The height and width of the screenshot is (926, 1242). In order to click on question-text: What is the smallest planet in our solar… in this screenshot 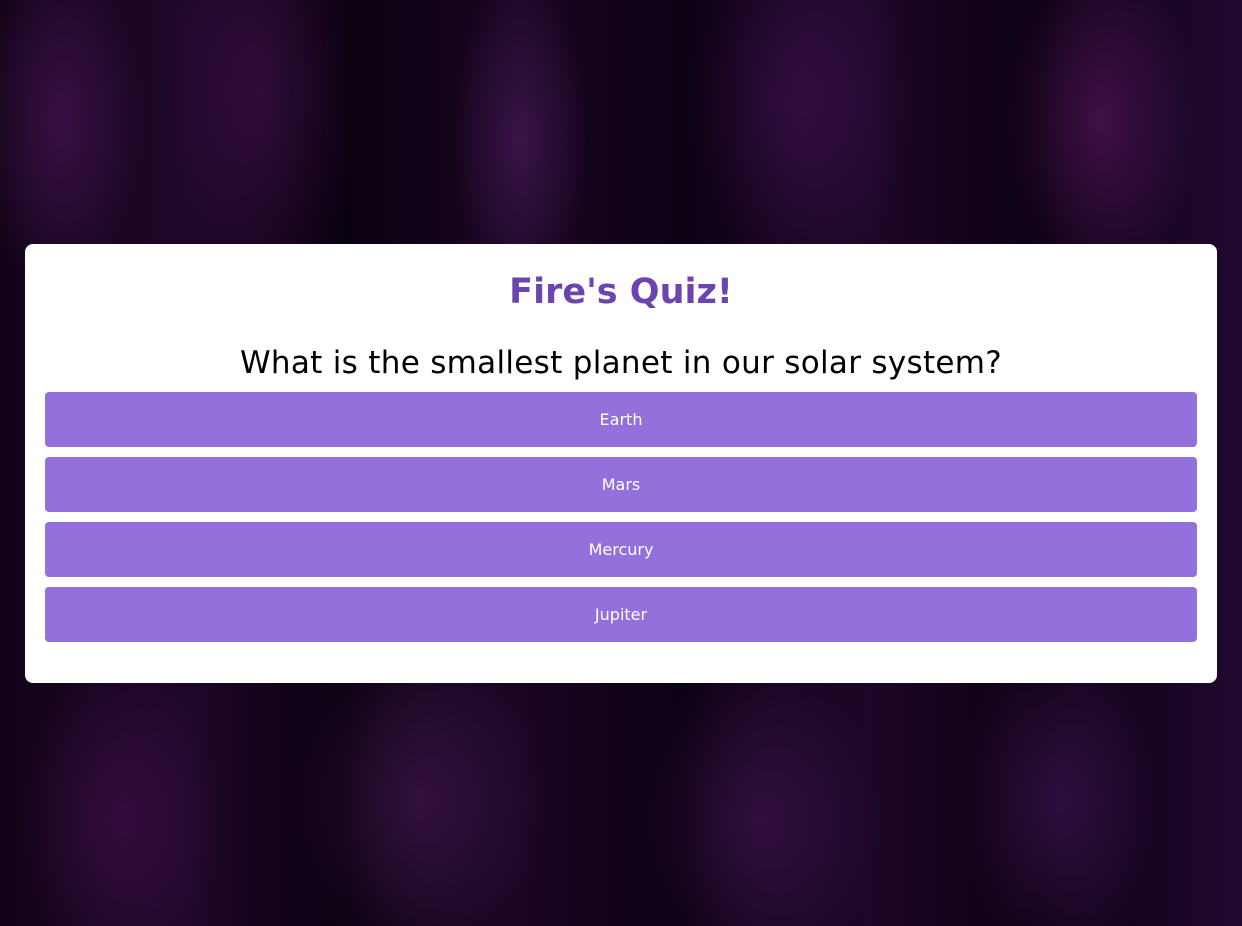, I will do `click(621, 363)`.